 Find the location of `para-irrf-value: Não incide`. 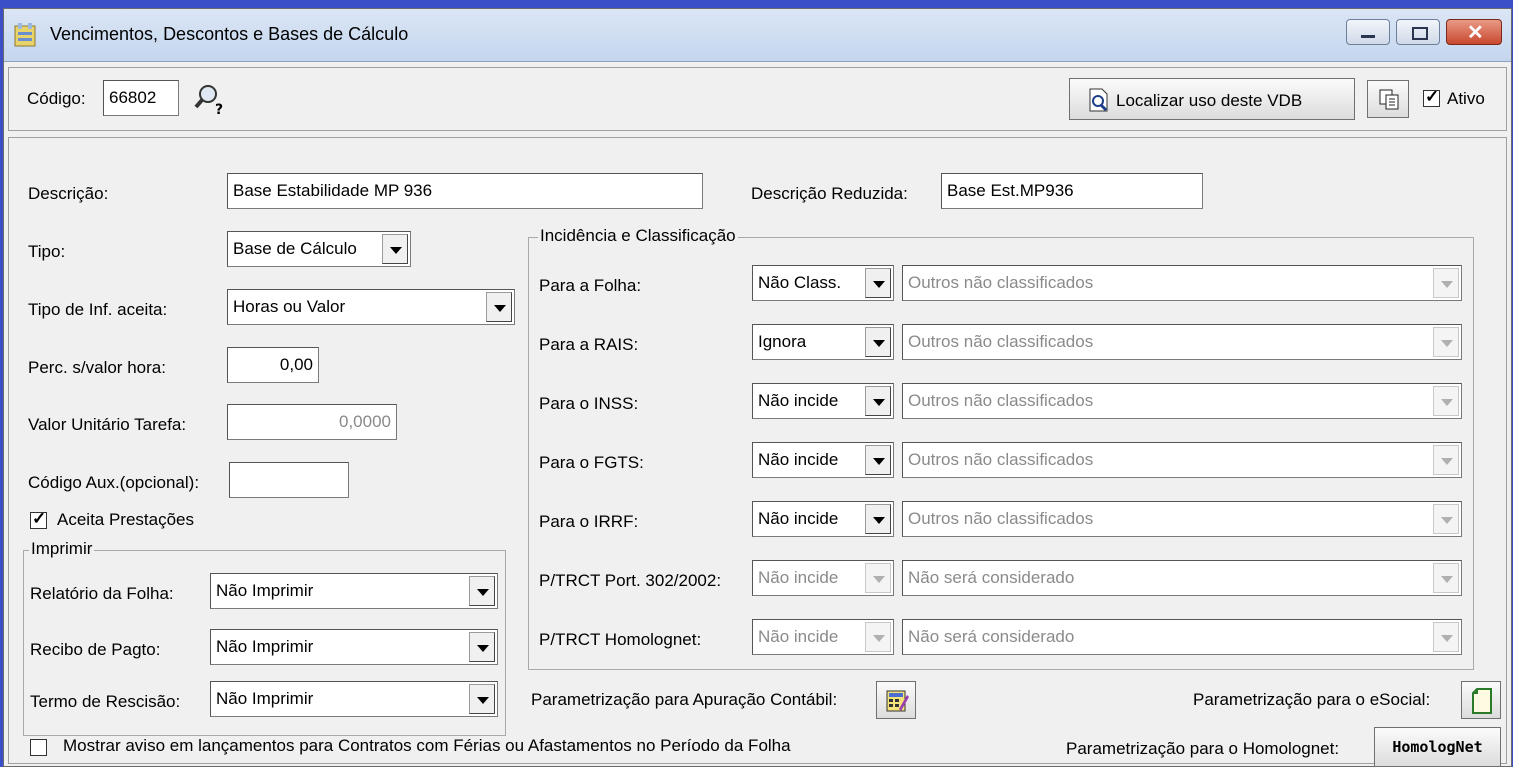

para-irrf-value: Não incide is located at coordinates (798, 518).